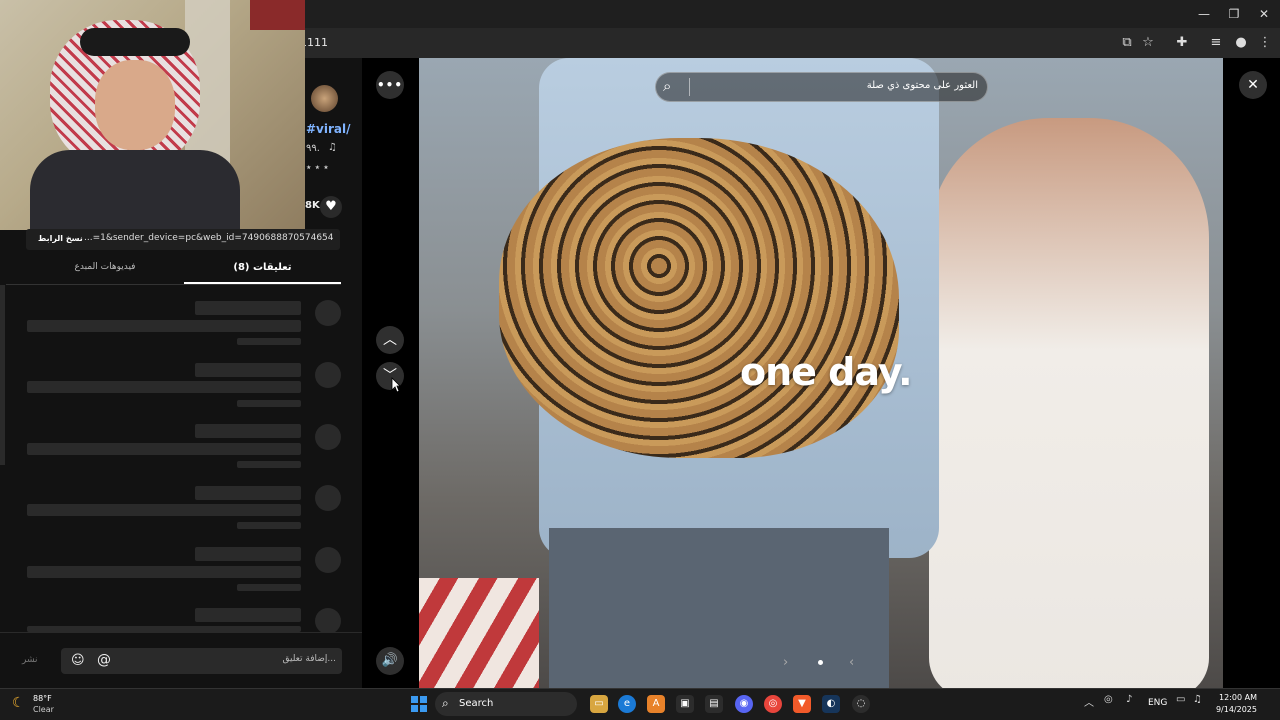 The width and height of the screenshot is (1280, 720). What do you see at coordinates (1204, 14) in the screenshot?
I see `minimize-button: —` at bounding box center [1204, 14].